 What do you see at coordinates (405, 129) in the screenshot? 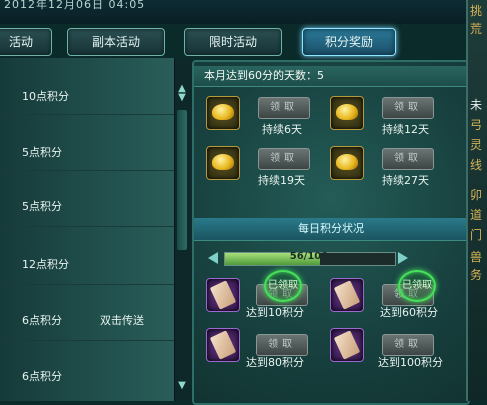
I see `reward-duration: 持续12天` at bounding box center [405, 129].